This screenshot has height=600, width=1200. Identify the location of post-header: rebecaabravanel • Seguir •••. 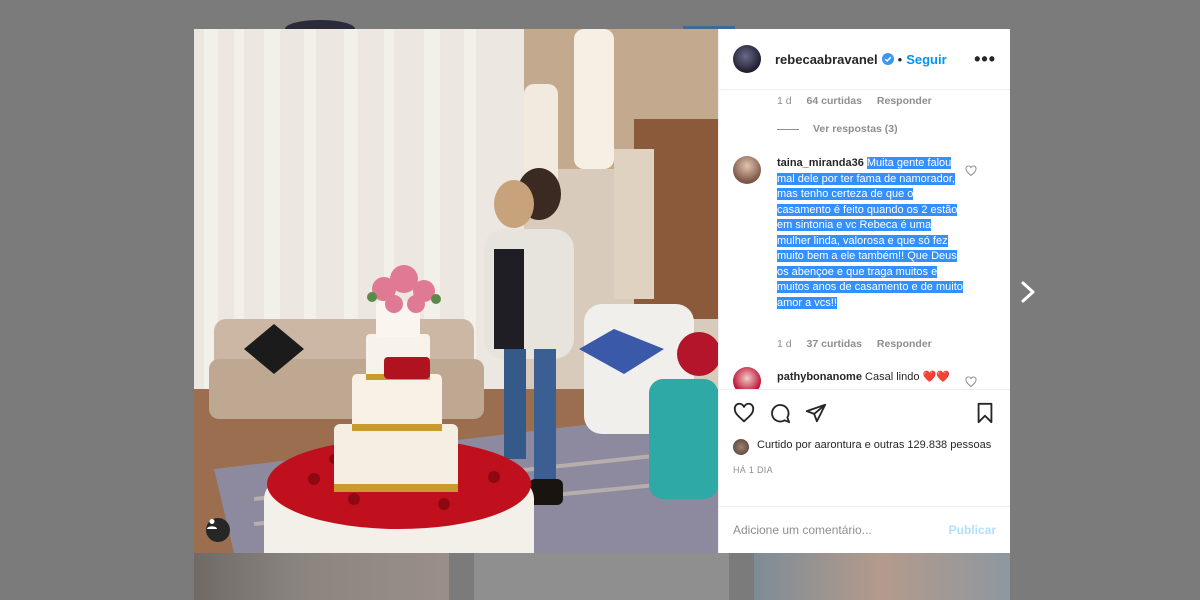
(864, 59).